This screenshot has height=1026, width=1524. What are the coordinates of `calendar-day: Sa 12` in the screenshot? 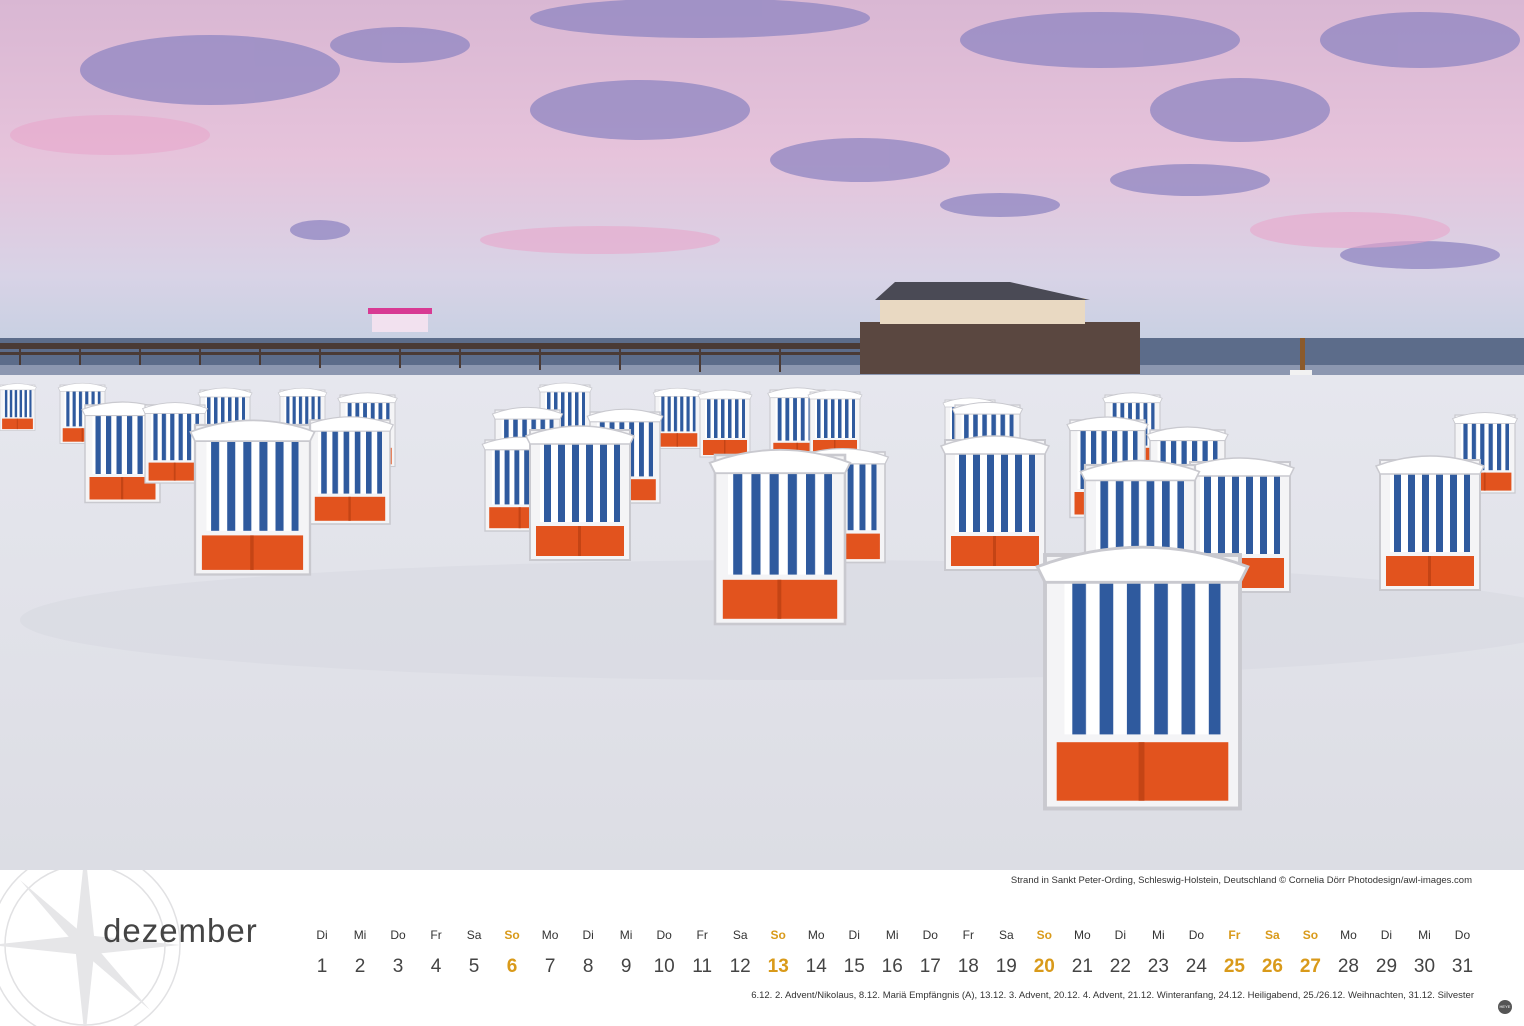 It's located at (740, 952).